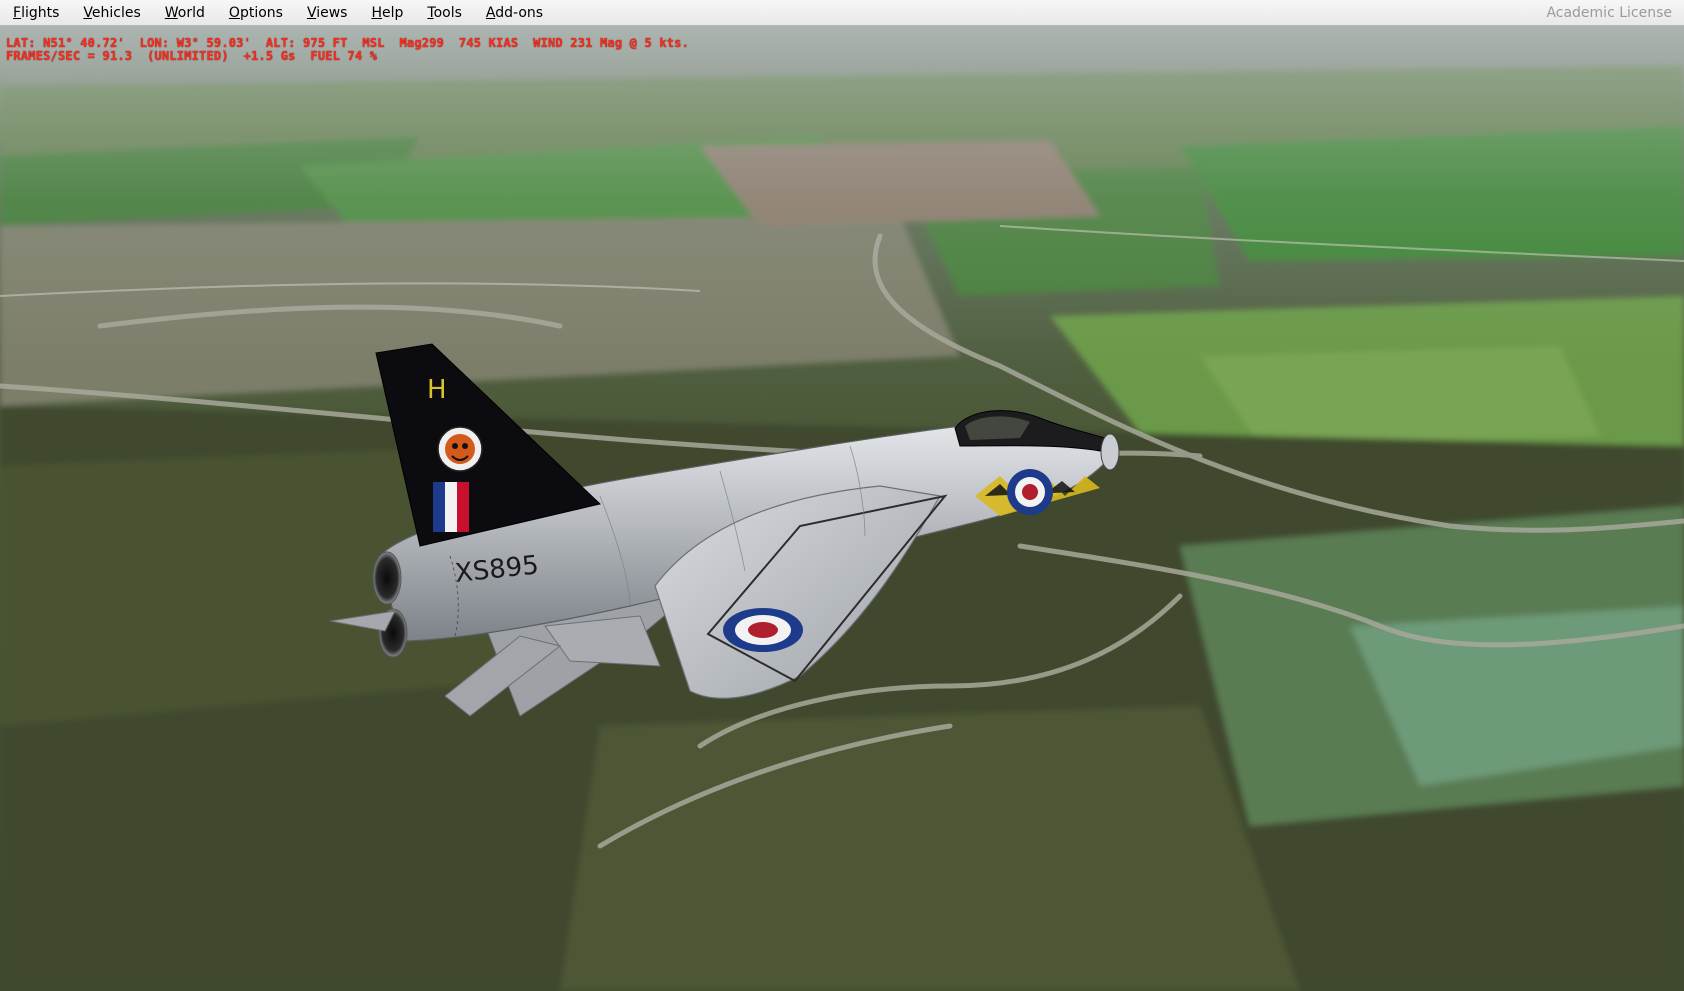 This screenshot has width=1684, height=991. I want to click on menu-vehicles: Vehicles, so click(111, 13).